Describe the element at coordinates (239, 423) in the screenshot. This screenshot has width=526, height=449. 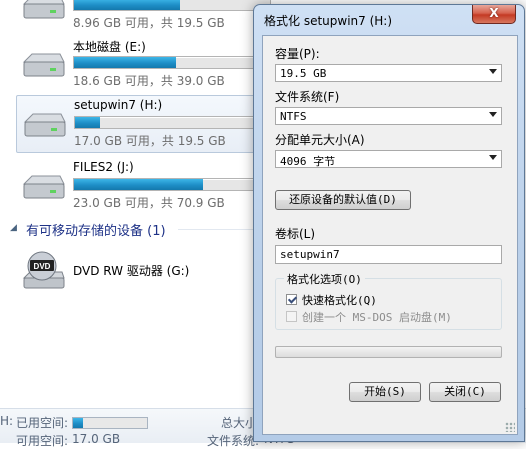
I see `details-total-label: 总大小` at that location.